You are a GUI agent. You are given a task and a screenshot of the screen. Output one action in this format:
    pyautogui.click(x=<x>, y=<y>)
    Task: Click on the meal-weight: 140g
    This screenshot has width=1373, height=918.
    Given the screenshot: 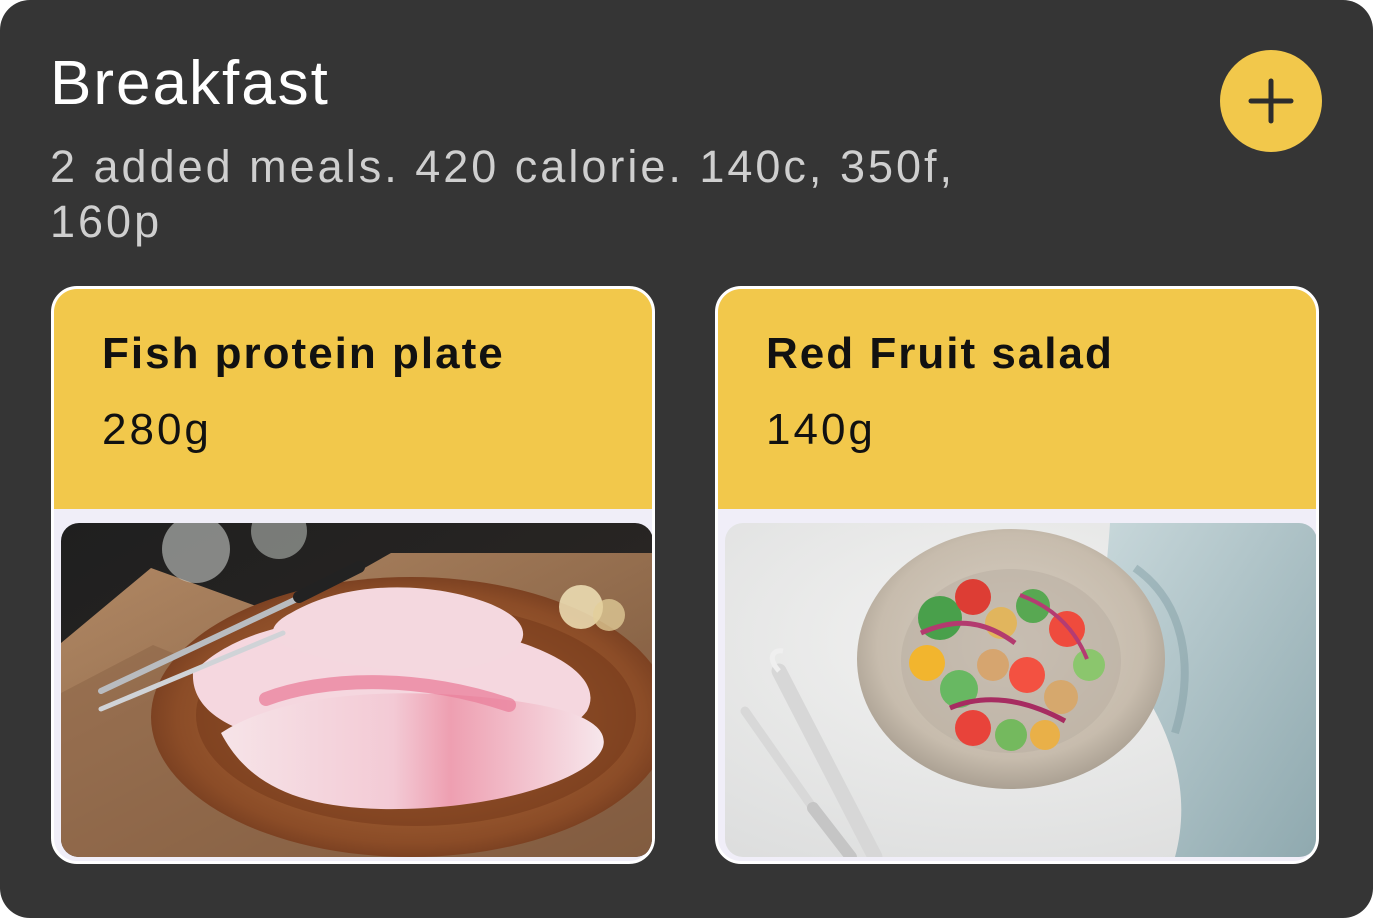 What is the action you would take?
    pyautogui.click(x=821, y=429)
    